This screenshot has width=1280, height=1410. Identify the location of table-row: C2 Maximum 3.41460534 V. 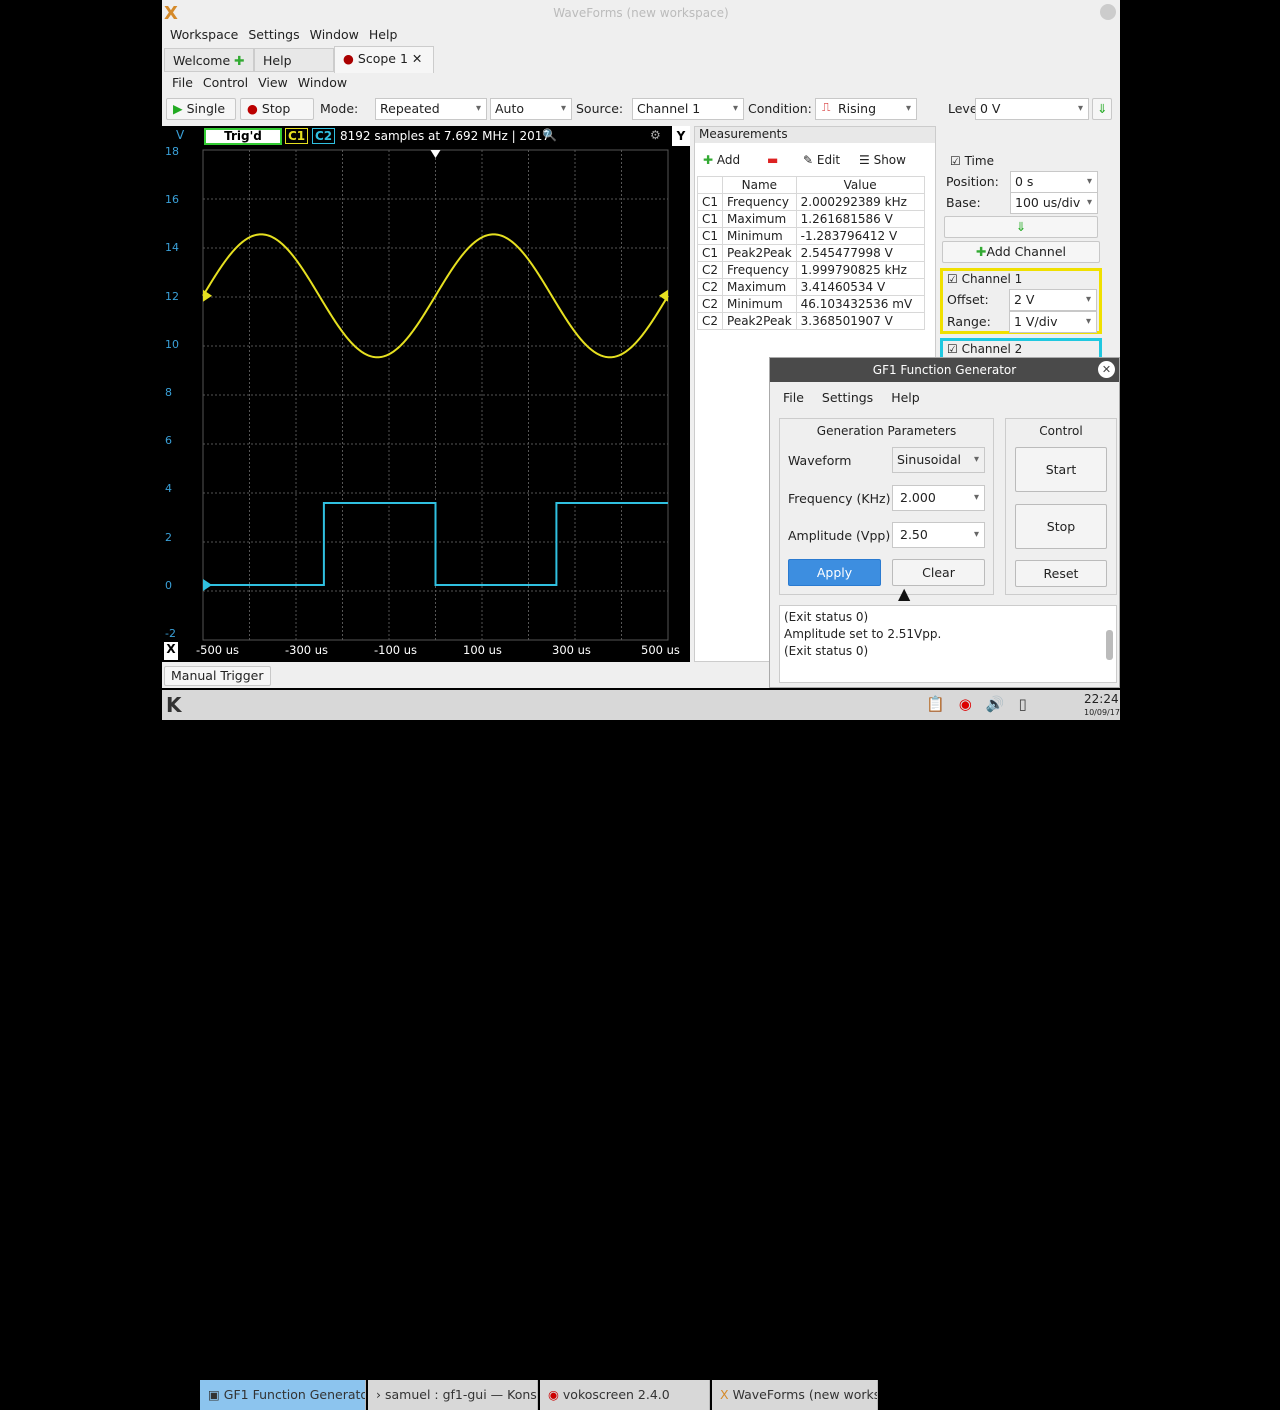
(810, 287).